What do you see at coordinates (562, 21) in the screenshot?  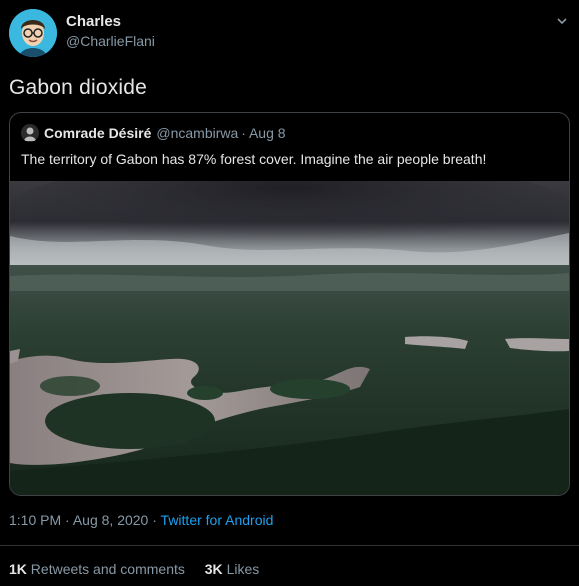 I see `chevron-down-icon` at bounding box center [562, 21].